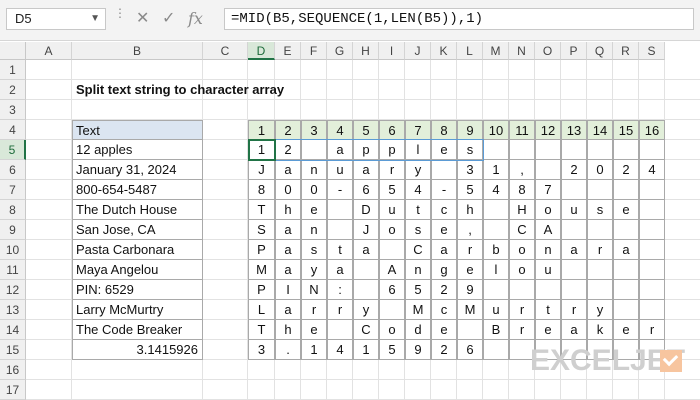 This screenshot has width=700, height=400. Describe the element at coordinates (137, 170) in the screenshot. I see `text-cell: January 31, 2024` at that location.